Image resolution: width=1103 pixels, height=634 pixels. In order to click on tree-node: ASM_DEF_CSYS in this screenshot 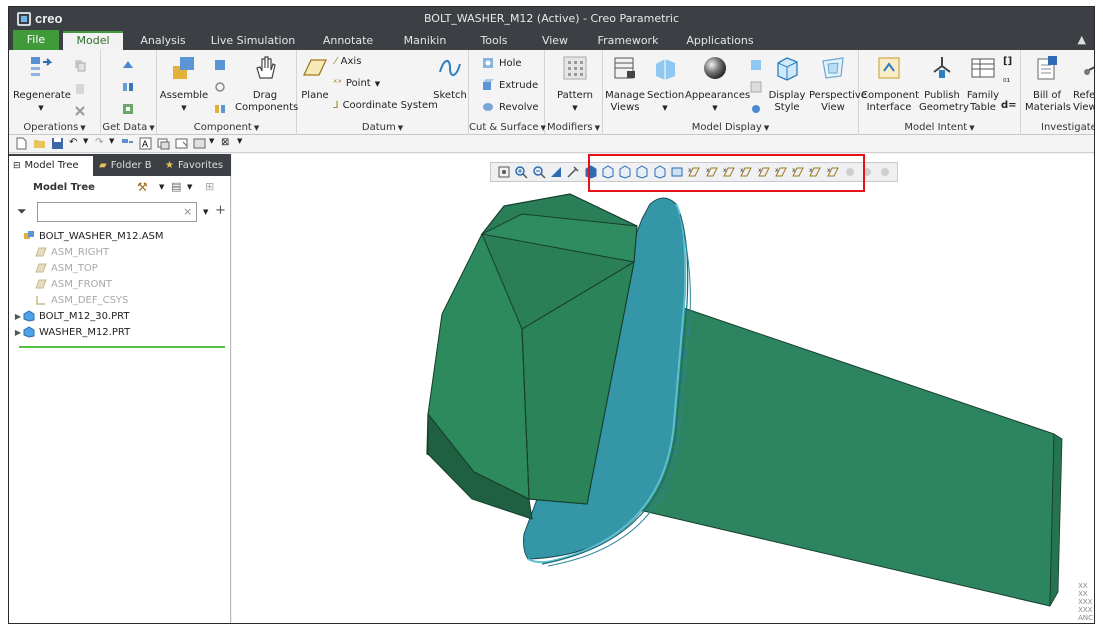, I will do `click(120, 300)`.